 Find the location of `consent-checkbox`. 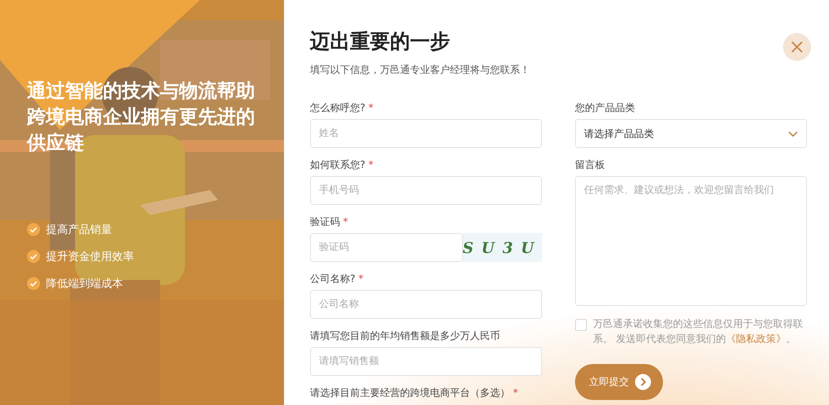

consent-checkbox is located at coordinates (581, 325).